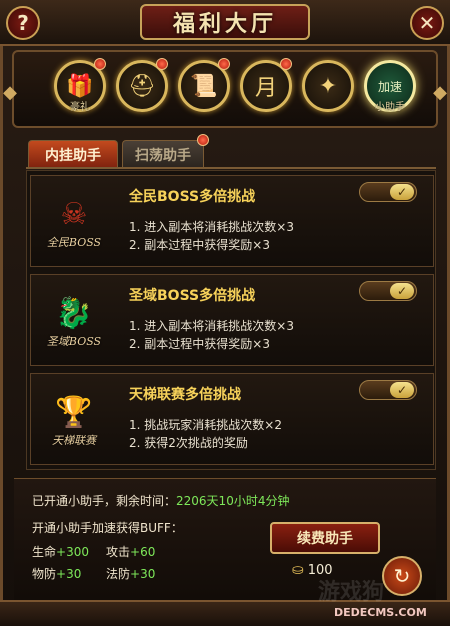 The height and width of the screenshot is (626, 450). I want to click on stat-name: 物防, so click(44, 574).